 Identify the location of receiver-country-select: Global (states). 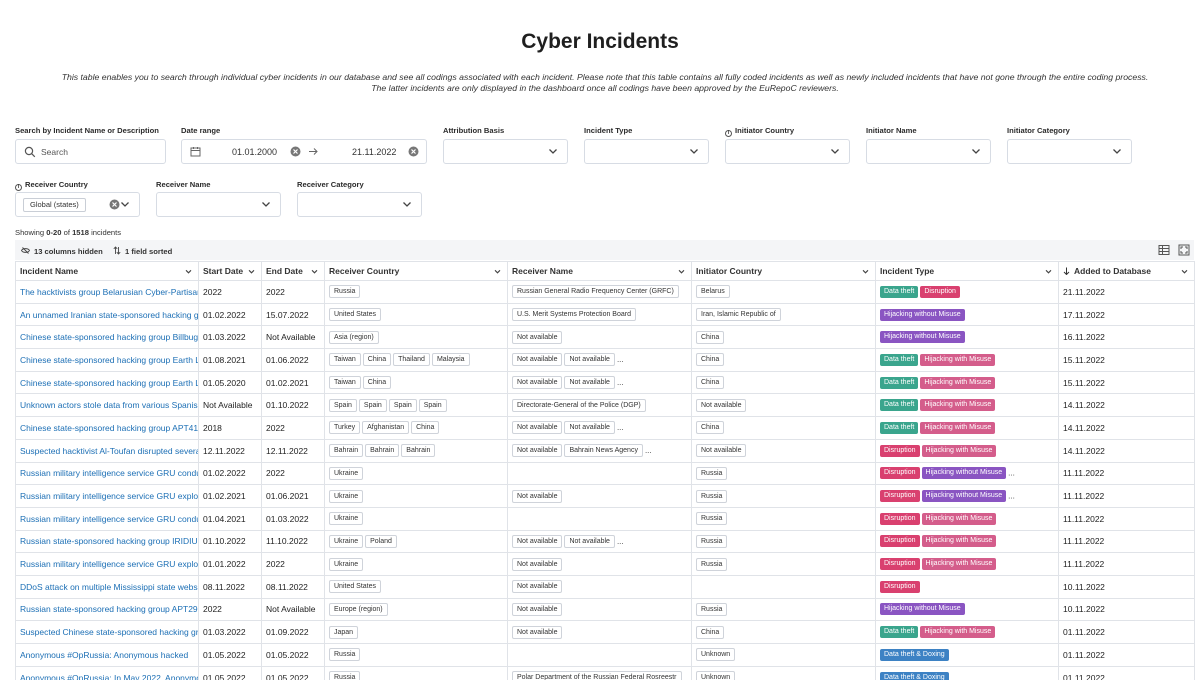
(77, 204).